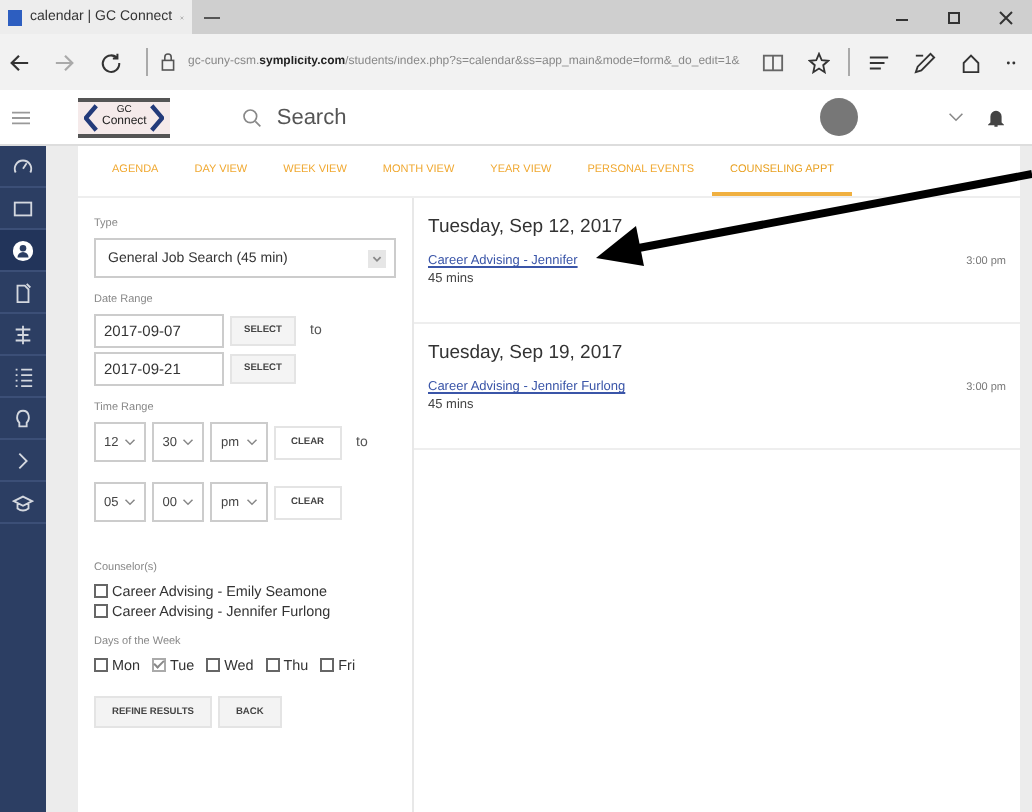 This screenshot has width=1032, height=812. What do you see at coordinates (526, 353) in the screenshot?
I see `event-date: Tuesday, Sep 19, 2017` at bounding box center [526, 353].